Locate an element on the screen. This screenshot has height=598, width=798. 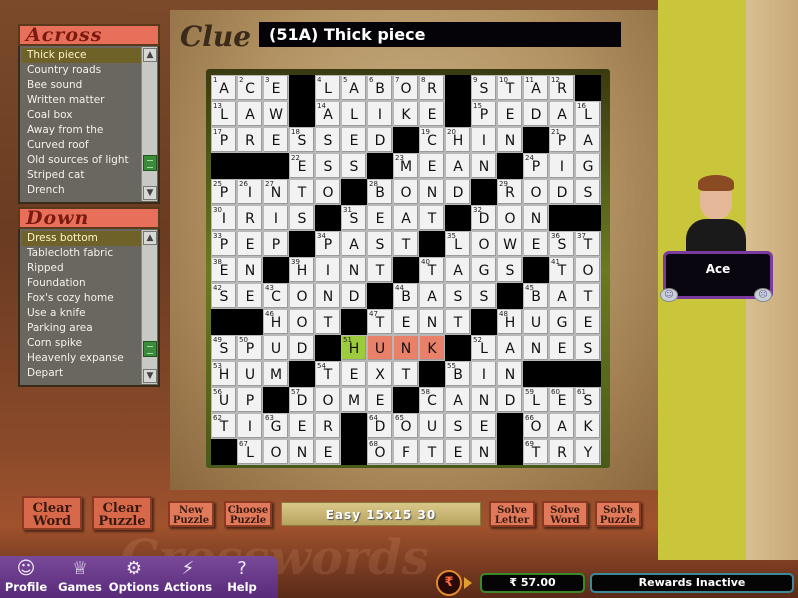
grid-cell: X is located at coordinates (380, 374).